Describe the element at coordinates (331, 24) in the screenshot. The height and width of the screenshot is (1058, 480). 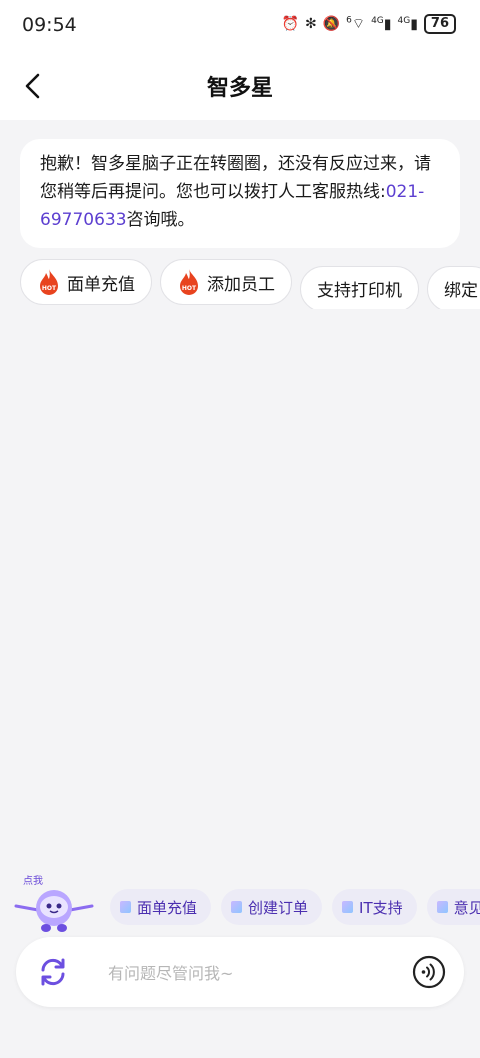
I see `mute-icon: 🔕` at that location.